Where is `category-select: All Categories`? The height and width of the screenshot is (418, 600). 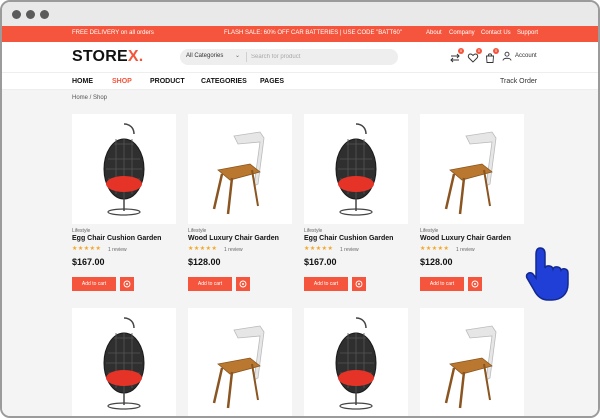
category-select: All Categories is located at coordinates (204, 56).